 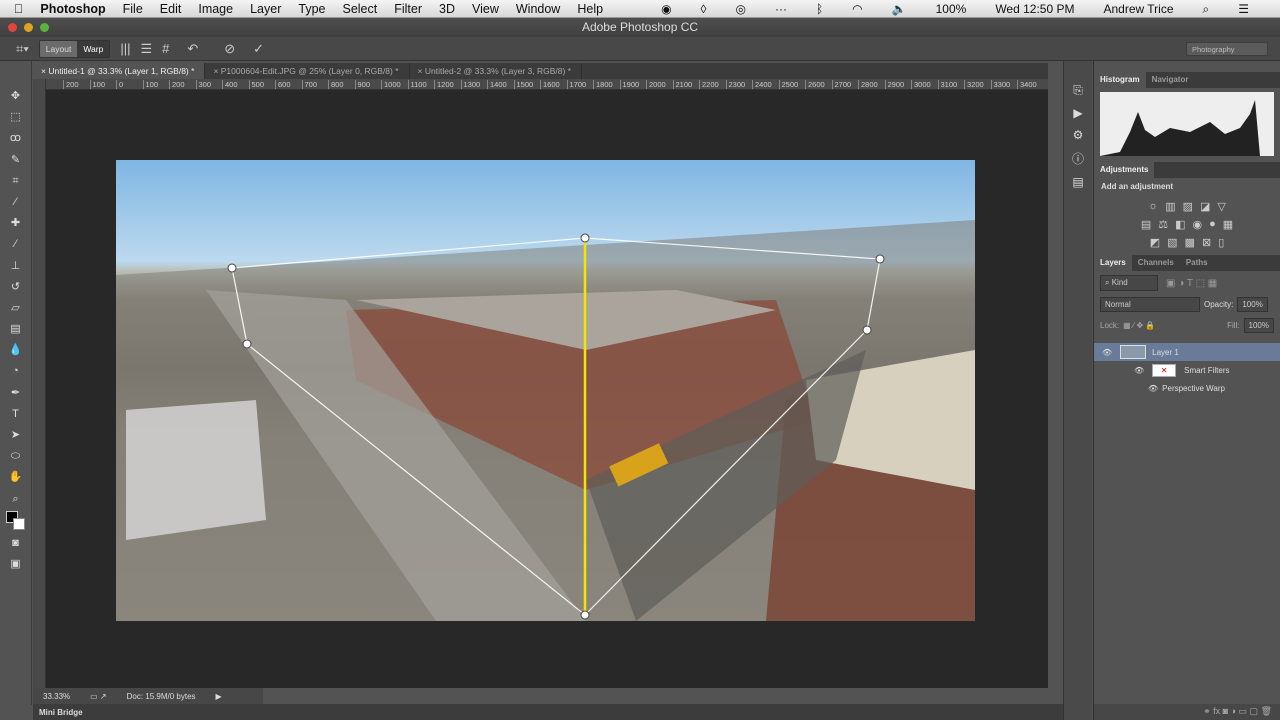 I want to click on layer-filter-icons: ▣ ◑ T ⬚ ▦, so click(x=1191, y=283).